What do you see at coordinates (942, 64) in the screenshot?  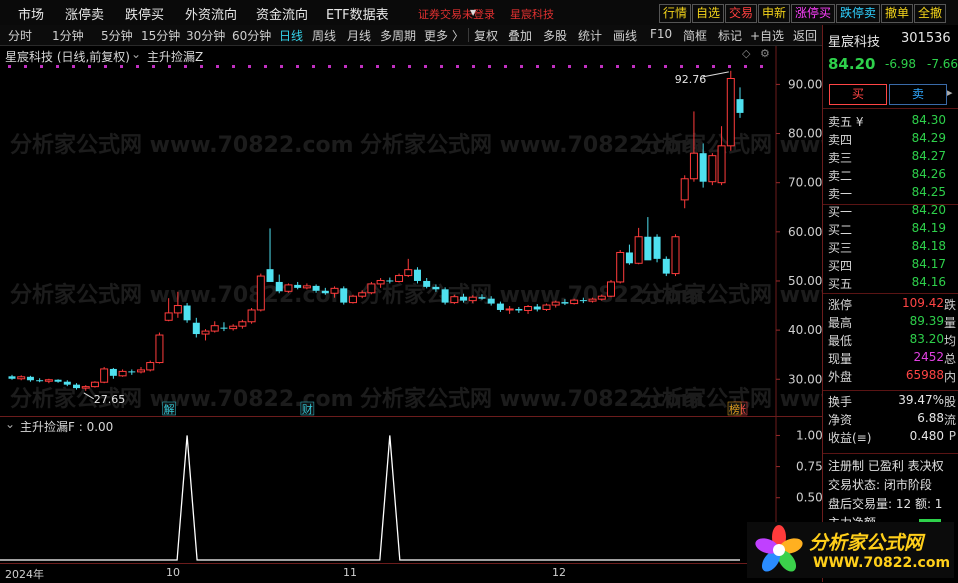 I see `price-change-pct: -7.66` at bounding box center [942, 64].